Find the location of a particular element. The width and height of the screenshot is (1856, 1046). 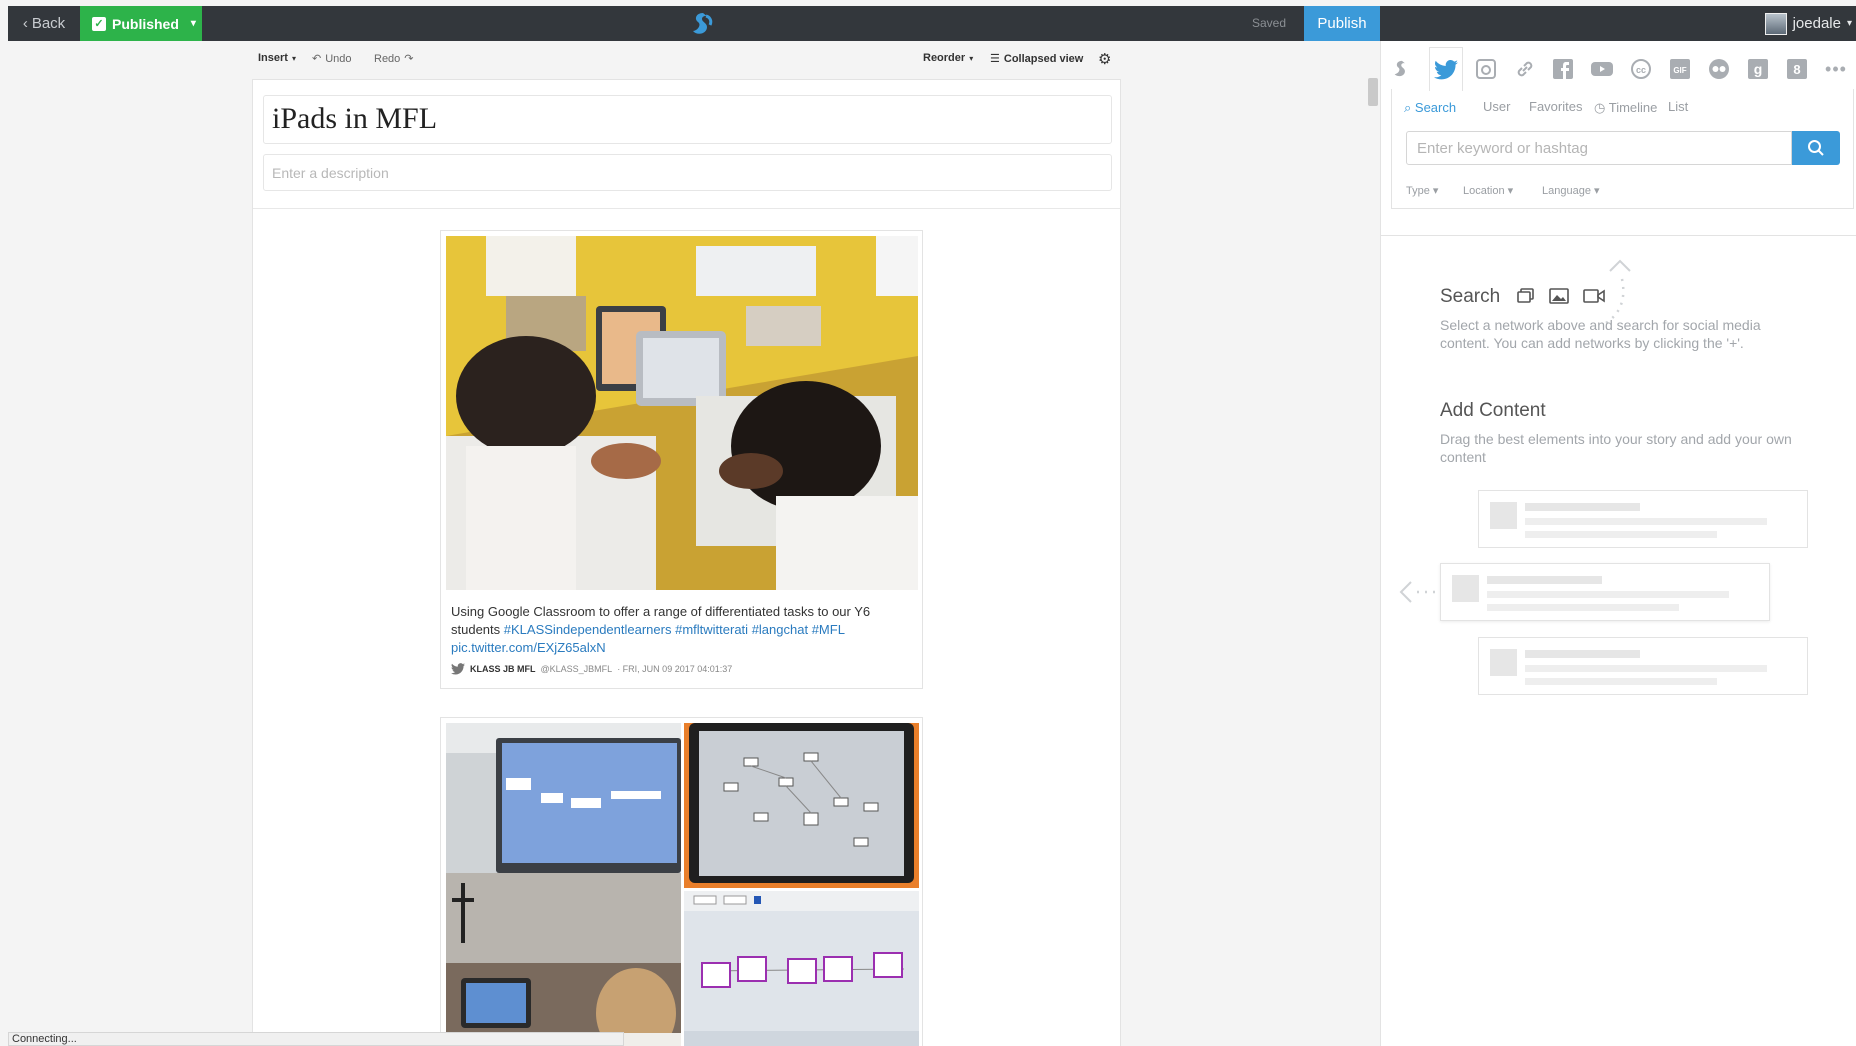

image-icon is located at coordinates (1559, 296).